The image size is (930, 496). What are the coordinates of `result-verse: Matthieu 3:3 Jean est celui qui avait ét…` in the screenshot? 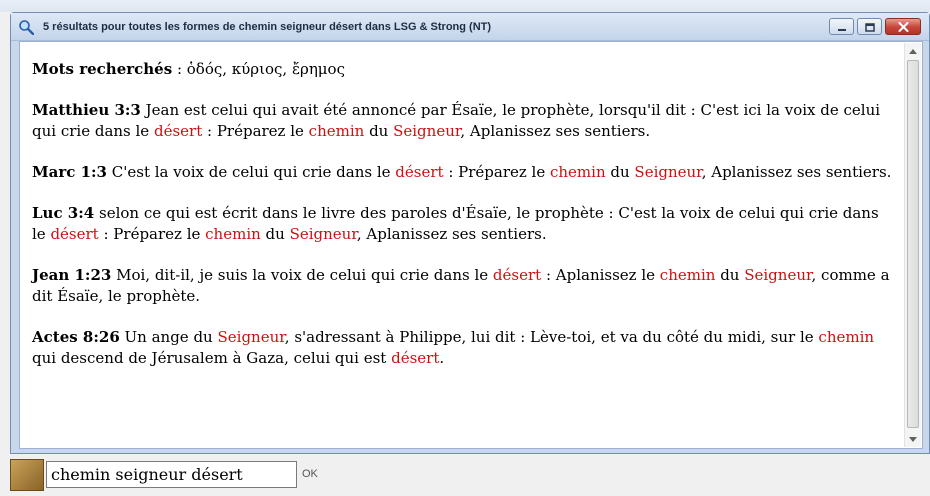 It's located at (464, 121).